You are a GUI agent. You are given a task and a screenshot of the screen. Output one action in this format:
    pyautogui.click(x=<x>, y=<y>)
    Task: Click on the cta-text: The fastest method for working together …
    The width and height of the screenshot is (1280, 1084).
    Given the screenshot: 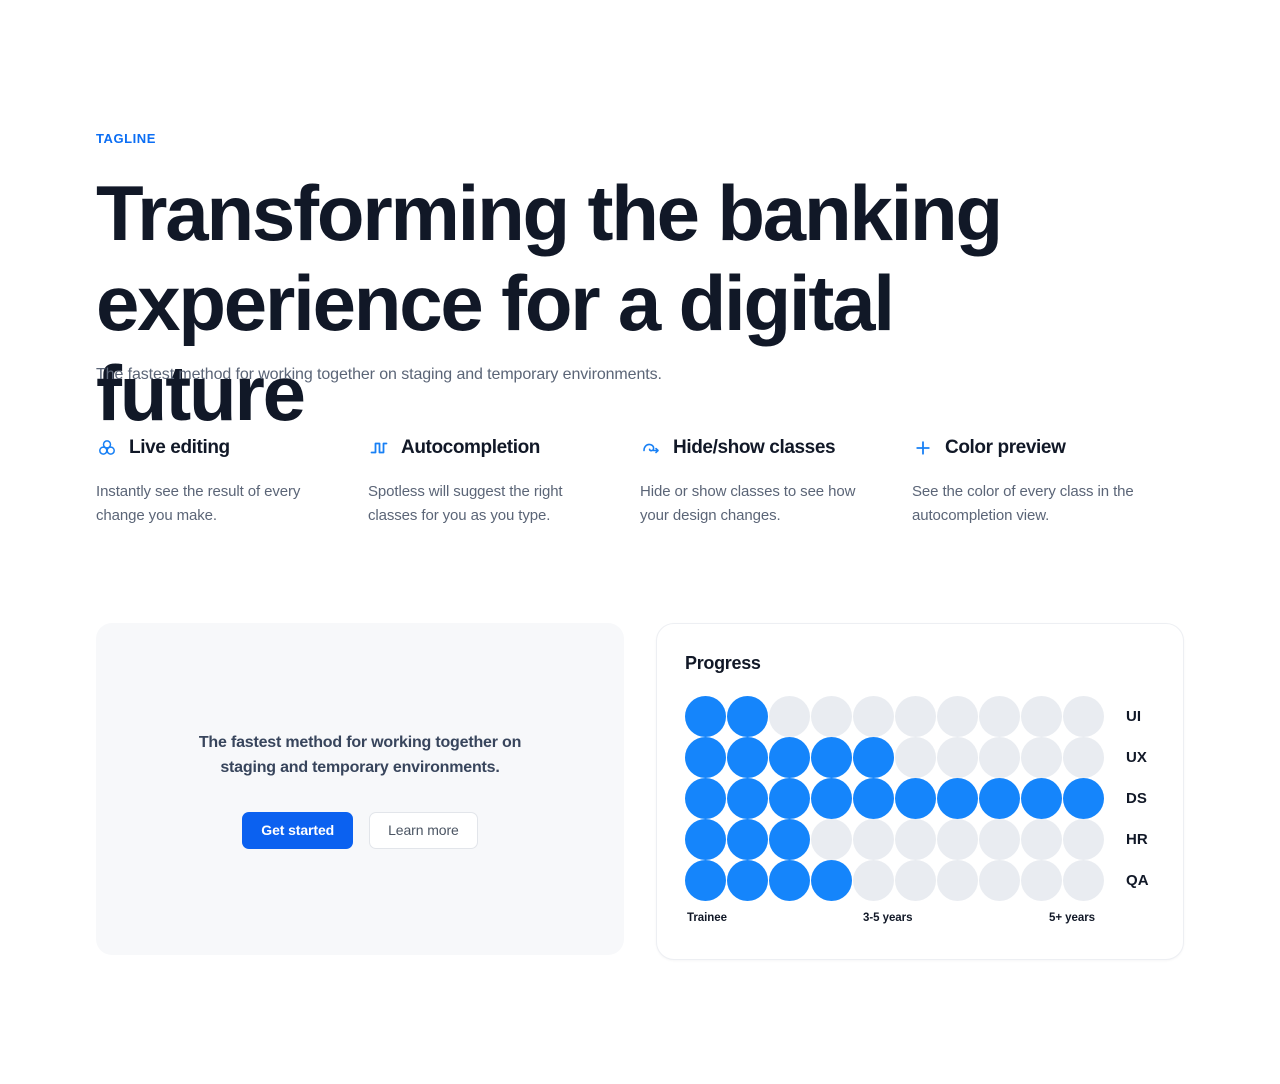 What is the action you would take?
    pyautogui.click(x=360, y=754)
    